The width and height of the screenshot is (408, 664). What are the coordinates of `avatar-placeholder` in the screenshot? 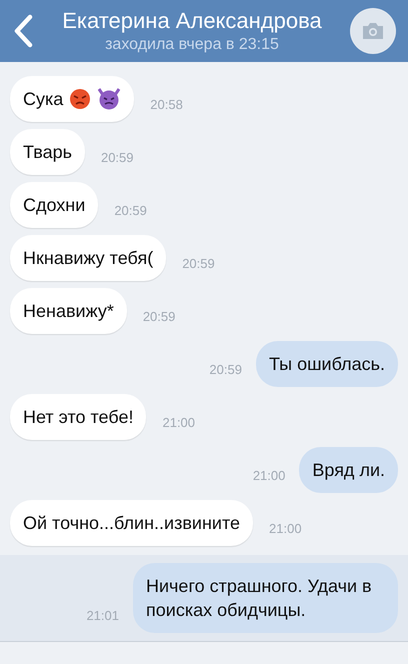 It's located at (373, 31).